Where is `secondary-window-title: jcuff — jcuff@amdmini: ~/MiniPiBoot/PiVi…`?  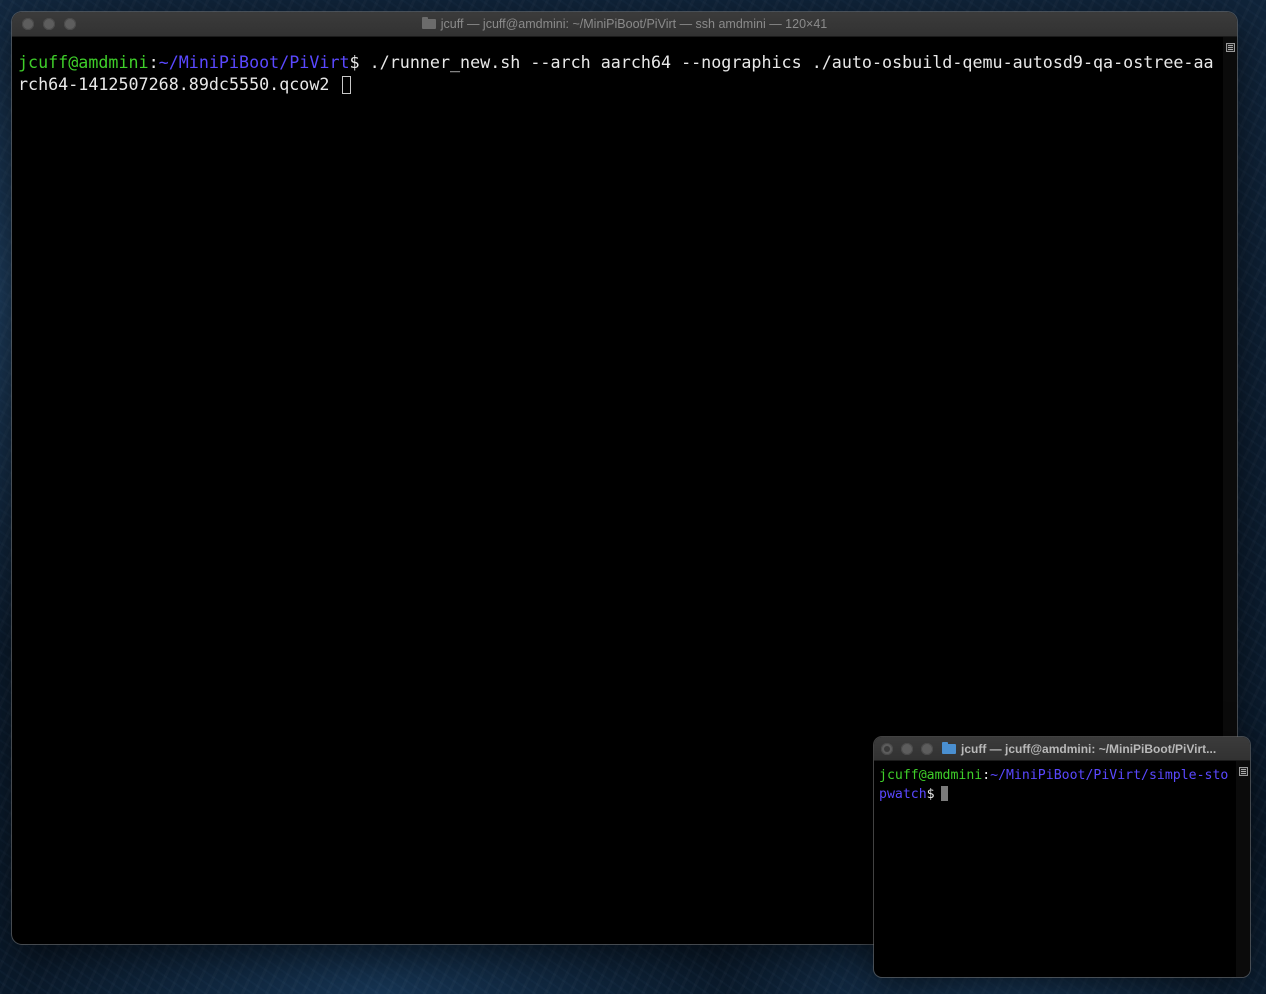
secondary-window-title: jcuff — jcuff@amdmini: ~/MiniPiBoot/PiVi… is located at coordinates (1089, 748).